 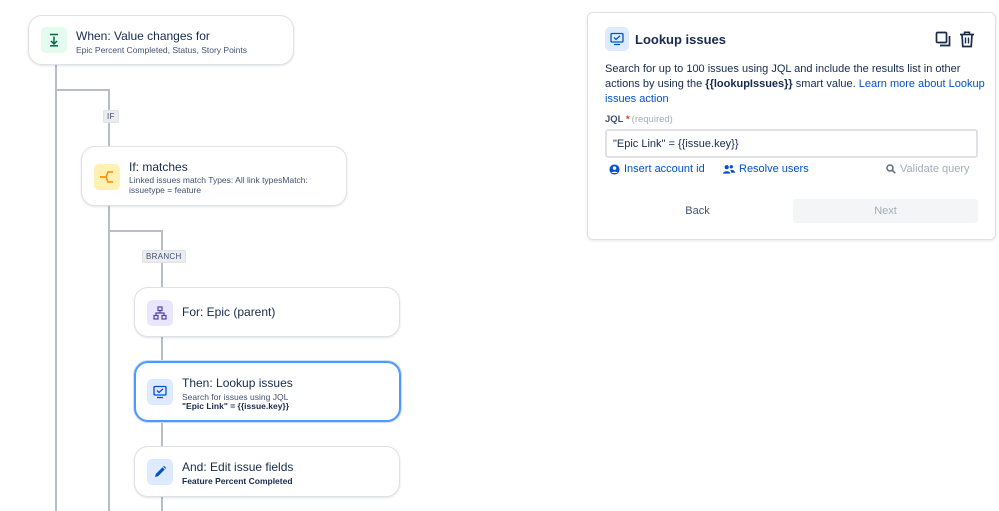 I want to click on jql-label: JQL * (required), so click(x=639, y=119).